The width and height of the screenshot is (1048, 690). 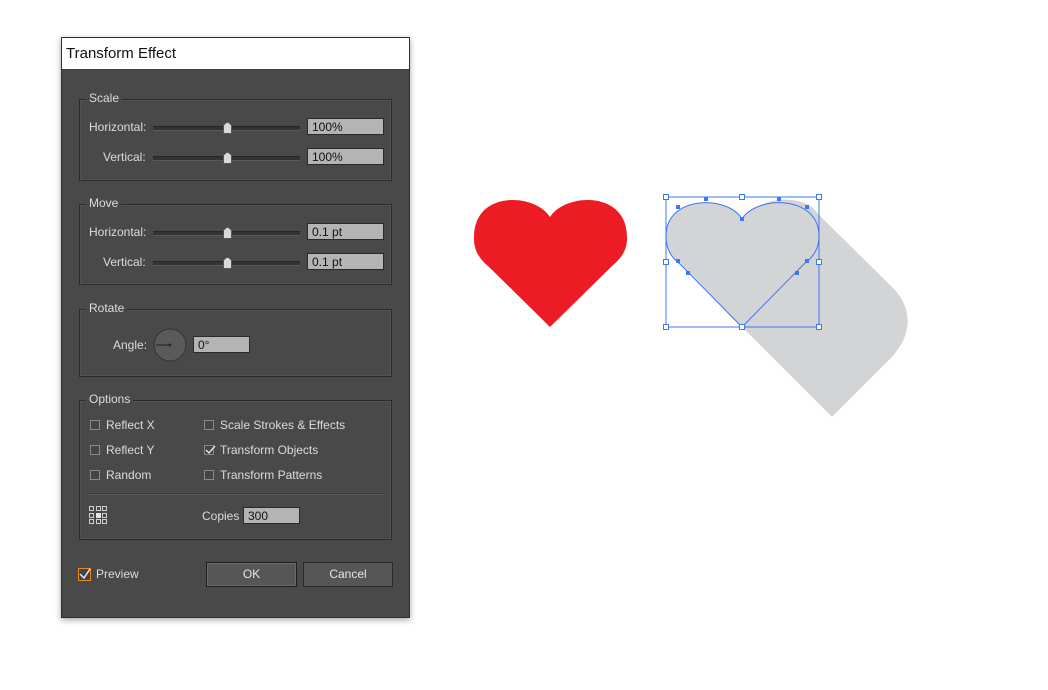 I want to click on red-heart, so click(x=550, y=263).